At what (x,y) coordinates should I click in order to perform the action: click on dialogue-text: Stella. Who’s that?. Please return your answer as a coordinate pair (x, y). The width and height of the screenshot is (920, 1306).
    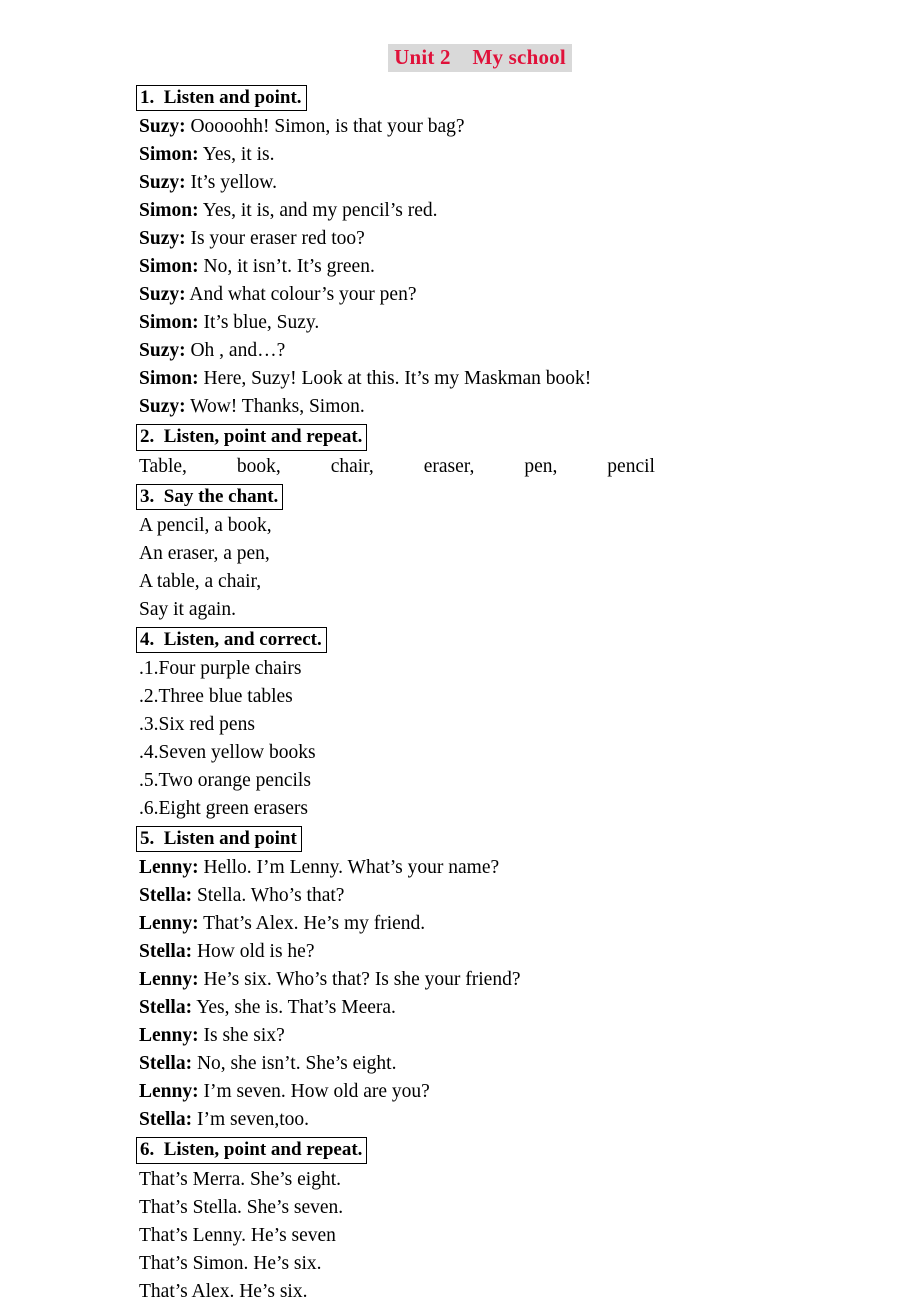
    Looking at the image, I should click on (268, 896).